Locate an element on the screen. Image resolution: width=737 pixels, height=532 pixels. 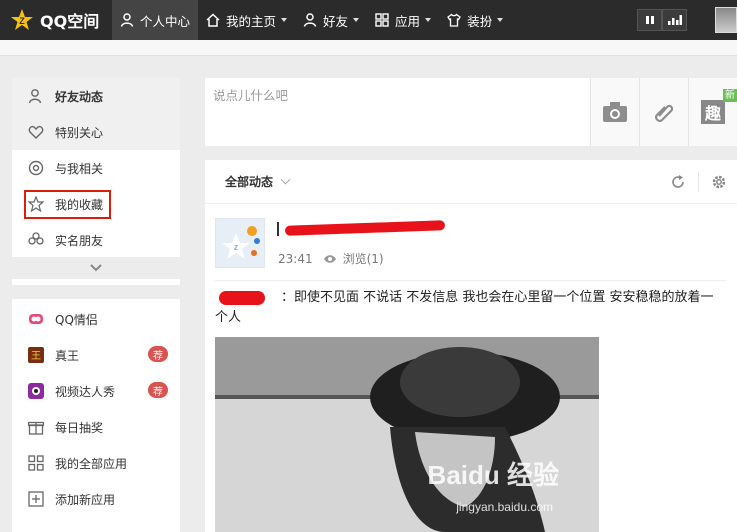
default-avatar-icon: z is located at coordinates (241, 242).